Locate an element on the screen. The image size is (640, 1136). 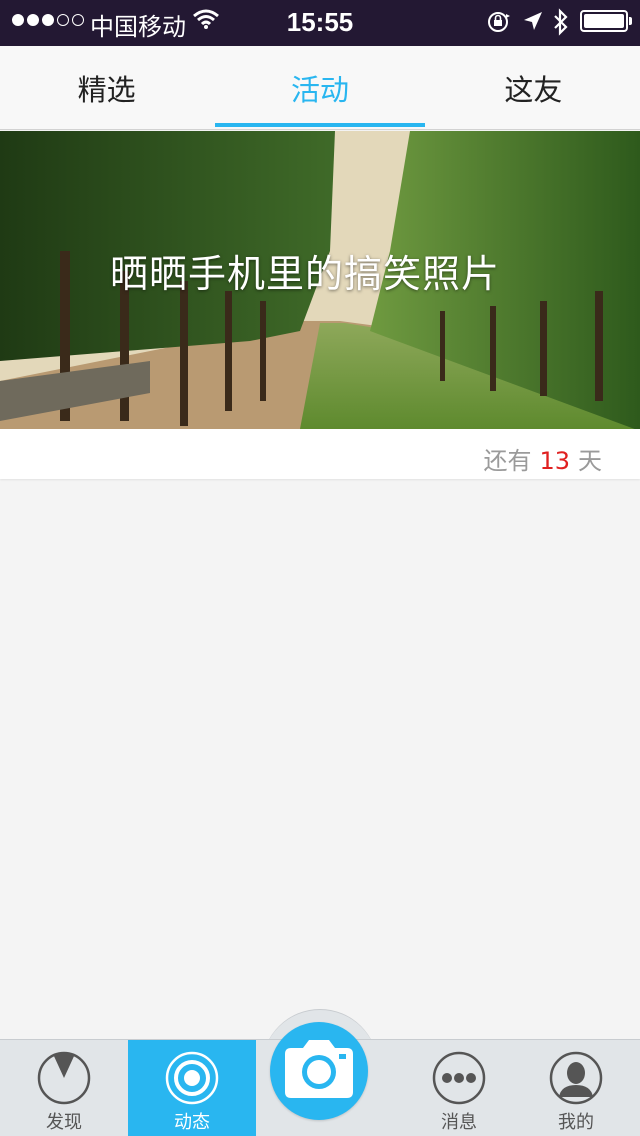
clock: 15:55 is located at coordinates (320, 22).